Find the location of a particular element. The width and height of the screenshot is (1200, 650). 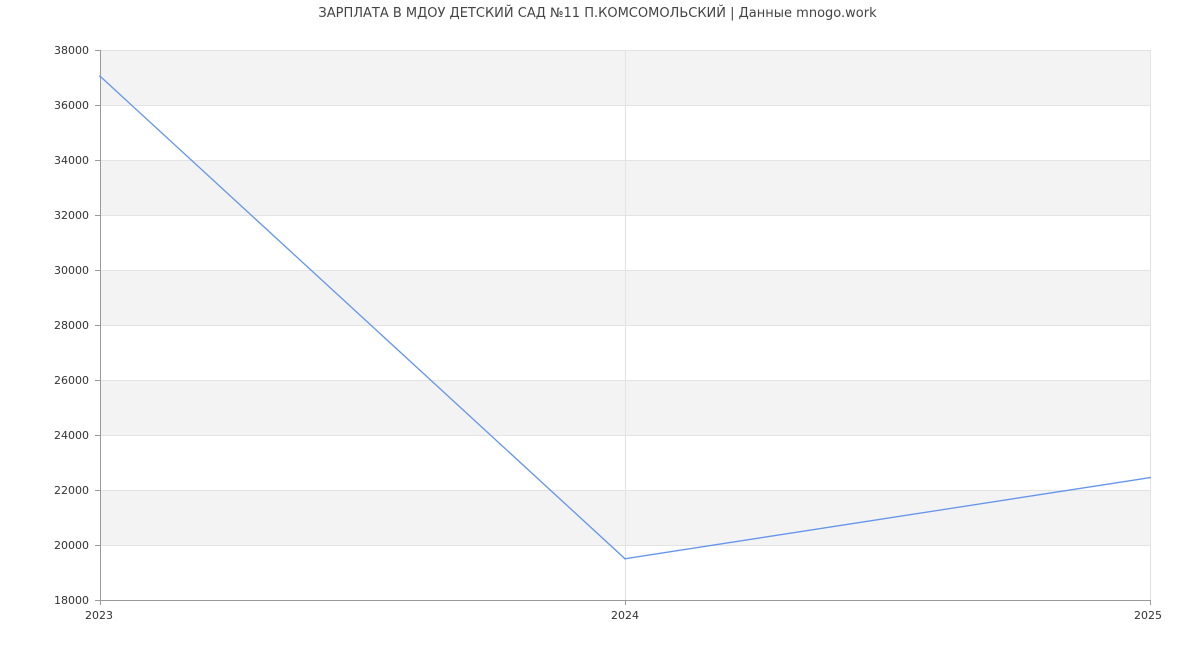

x-tick-label: 2024 is located at coordinates (625, 615).